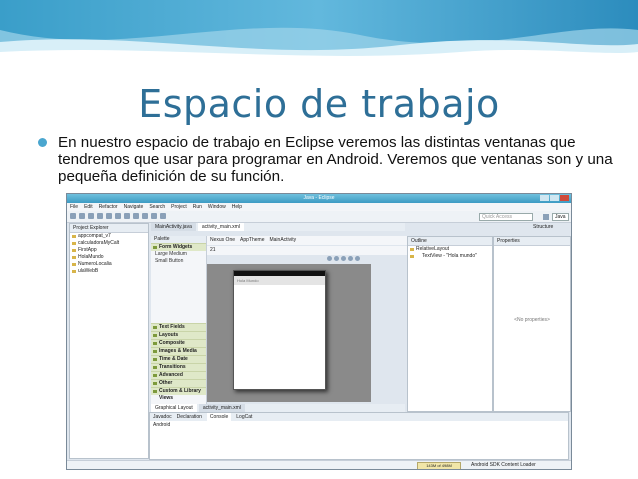 The width and height of the screenshot is (638, 479). Describe the element at coordinates (145, 216) in the screenshot. I see `search-icon` at that location.